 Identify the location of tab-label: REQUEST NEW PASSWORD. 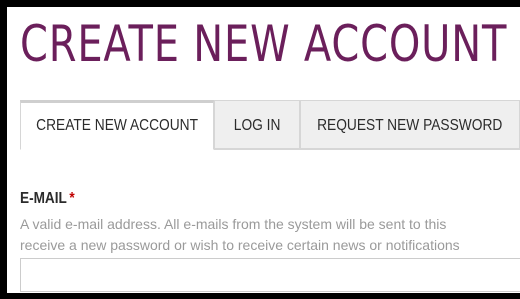
(410, 125).